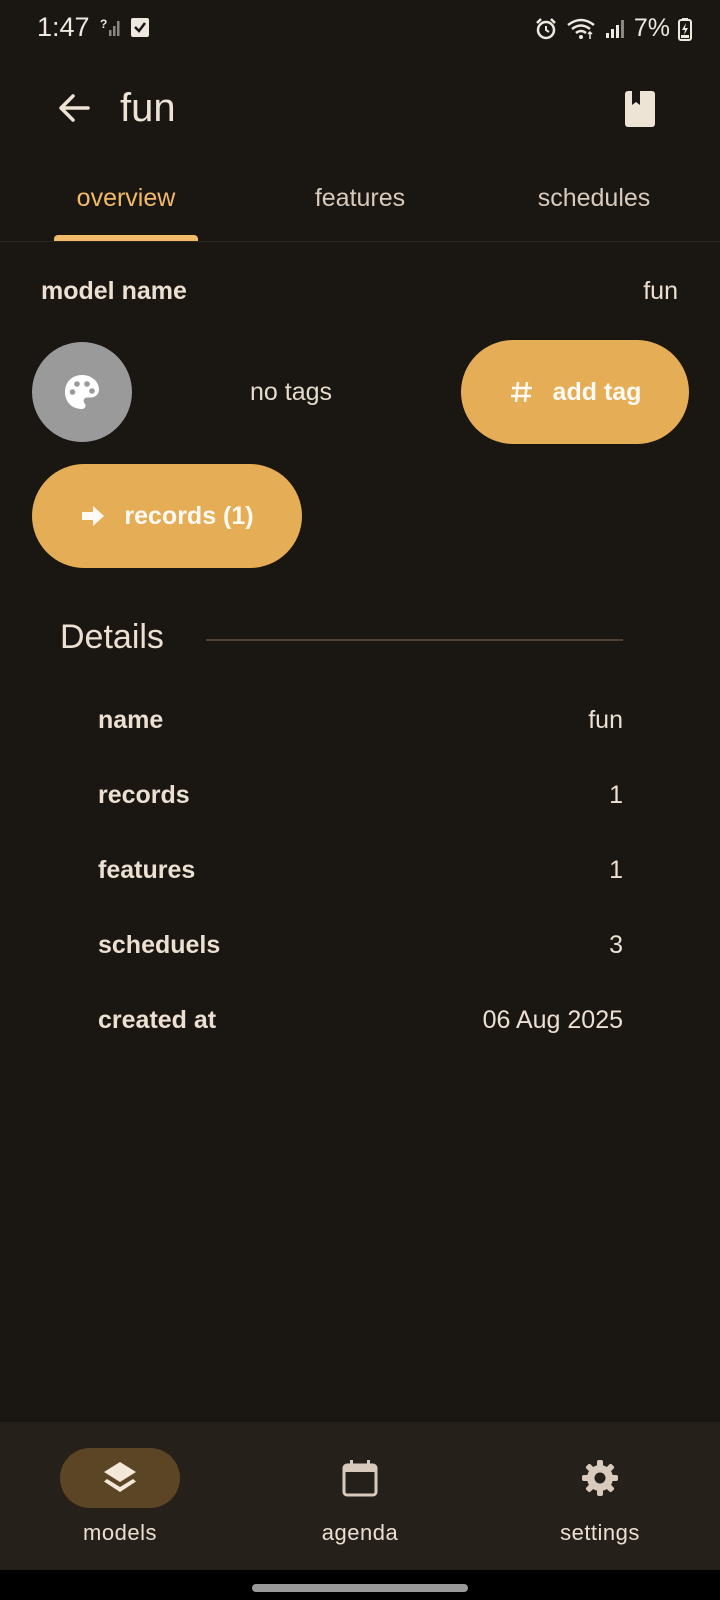 Image resolution: width=720 pixels, height=1600 pixels. What do you see at coordinates (110, 26) in the screenshot?
I see `no-signal-icon: ?` at bounding box center [110, 26].